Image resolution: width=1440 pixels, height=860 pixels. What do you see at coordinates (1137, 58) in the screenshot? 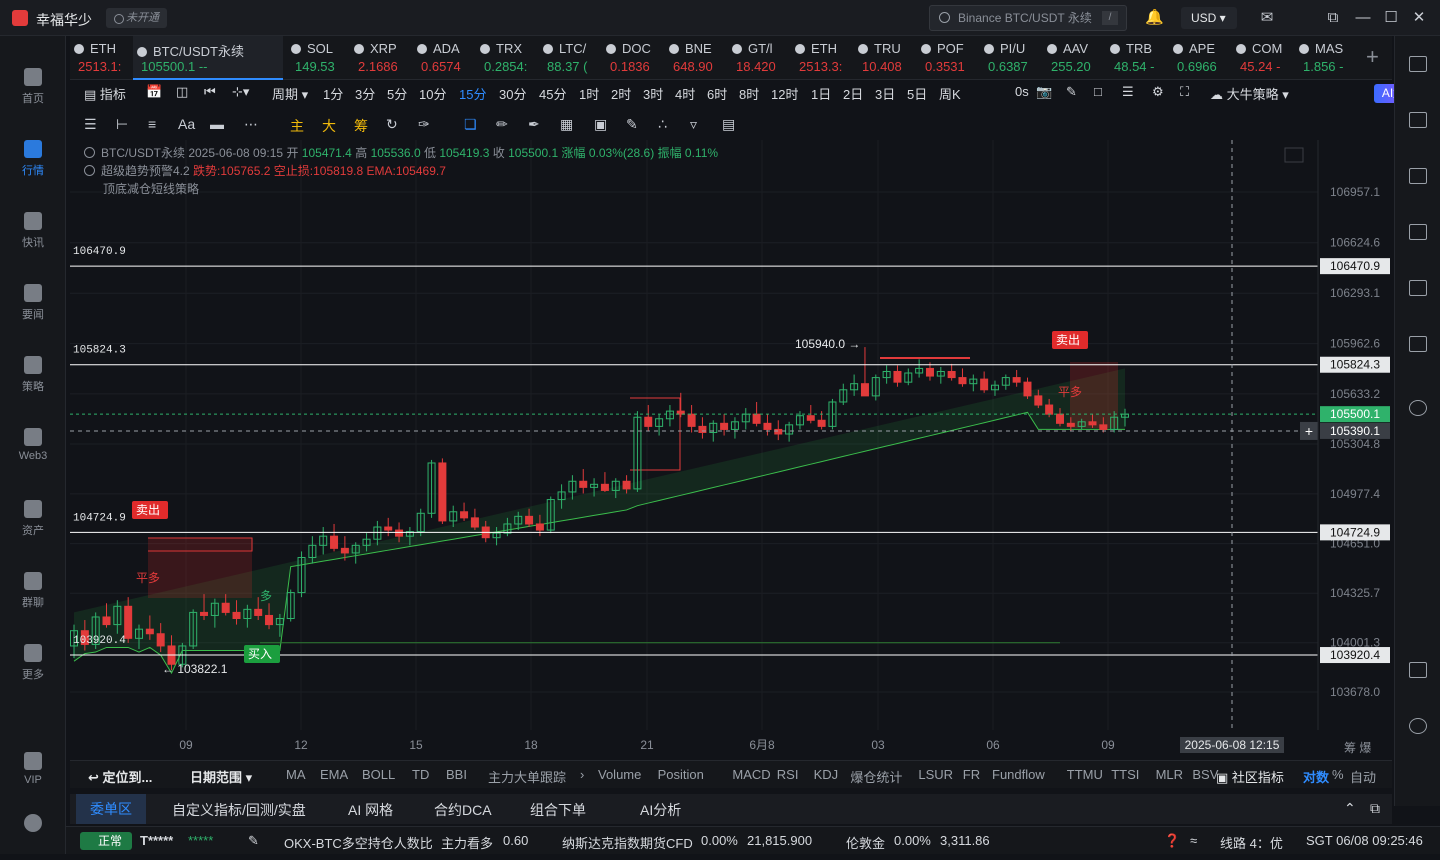
I see `ticker-tab: TRB 48.54 -` at bounding box center [1137, 58].